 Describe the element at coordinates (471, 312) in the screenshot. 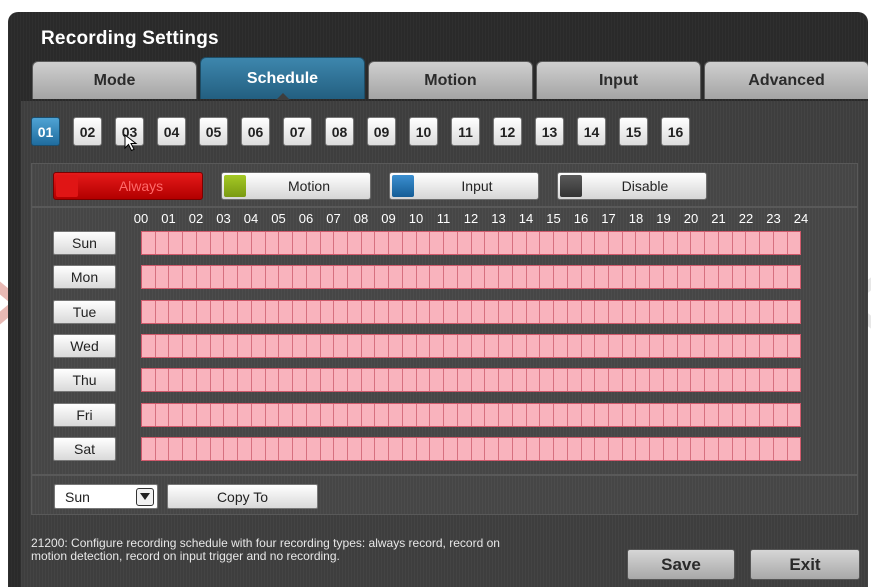

I see `schedule-row-tue` at that location.